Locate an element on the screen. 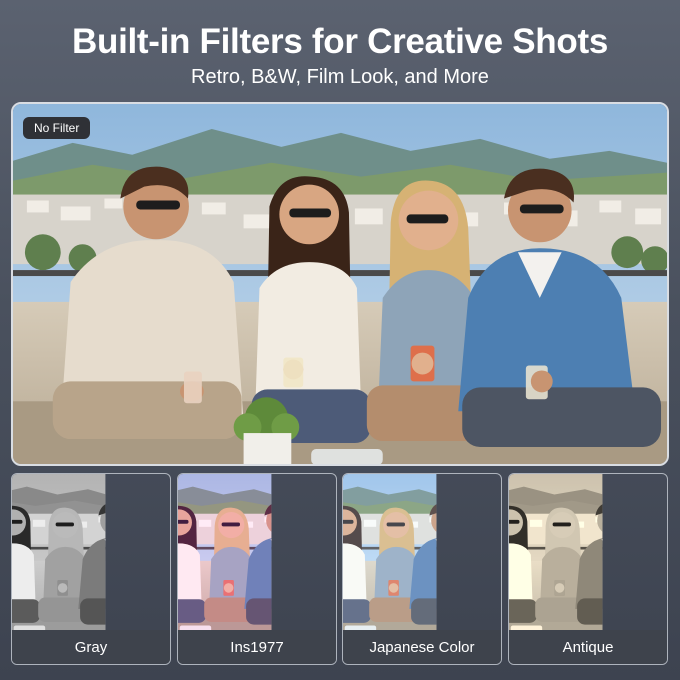 This screenshot has height=680, width=680. filter-thumbnail-japanese-color: Japanese Color is located at coordinates (422, 569).